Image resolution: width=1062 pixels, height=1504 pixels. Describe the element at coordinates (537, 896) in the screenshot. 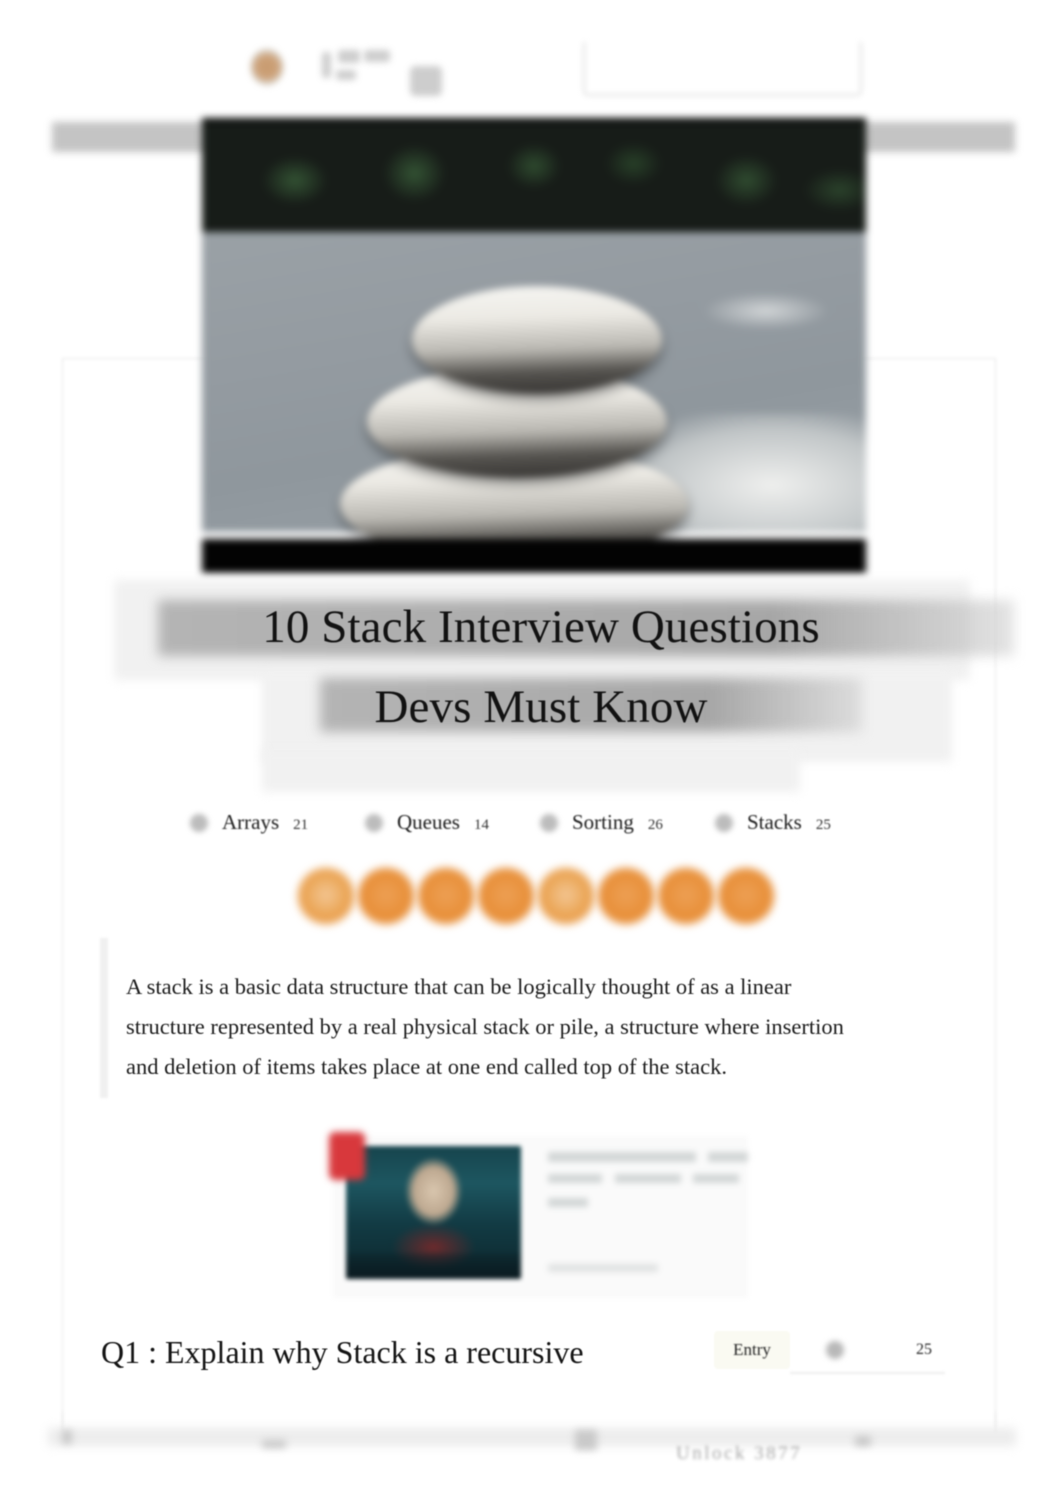

I see `progress-orb-row` at that location.